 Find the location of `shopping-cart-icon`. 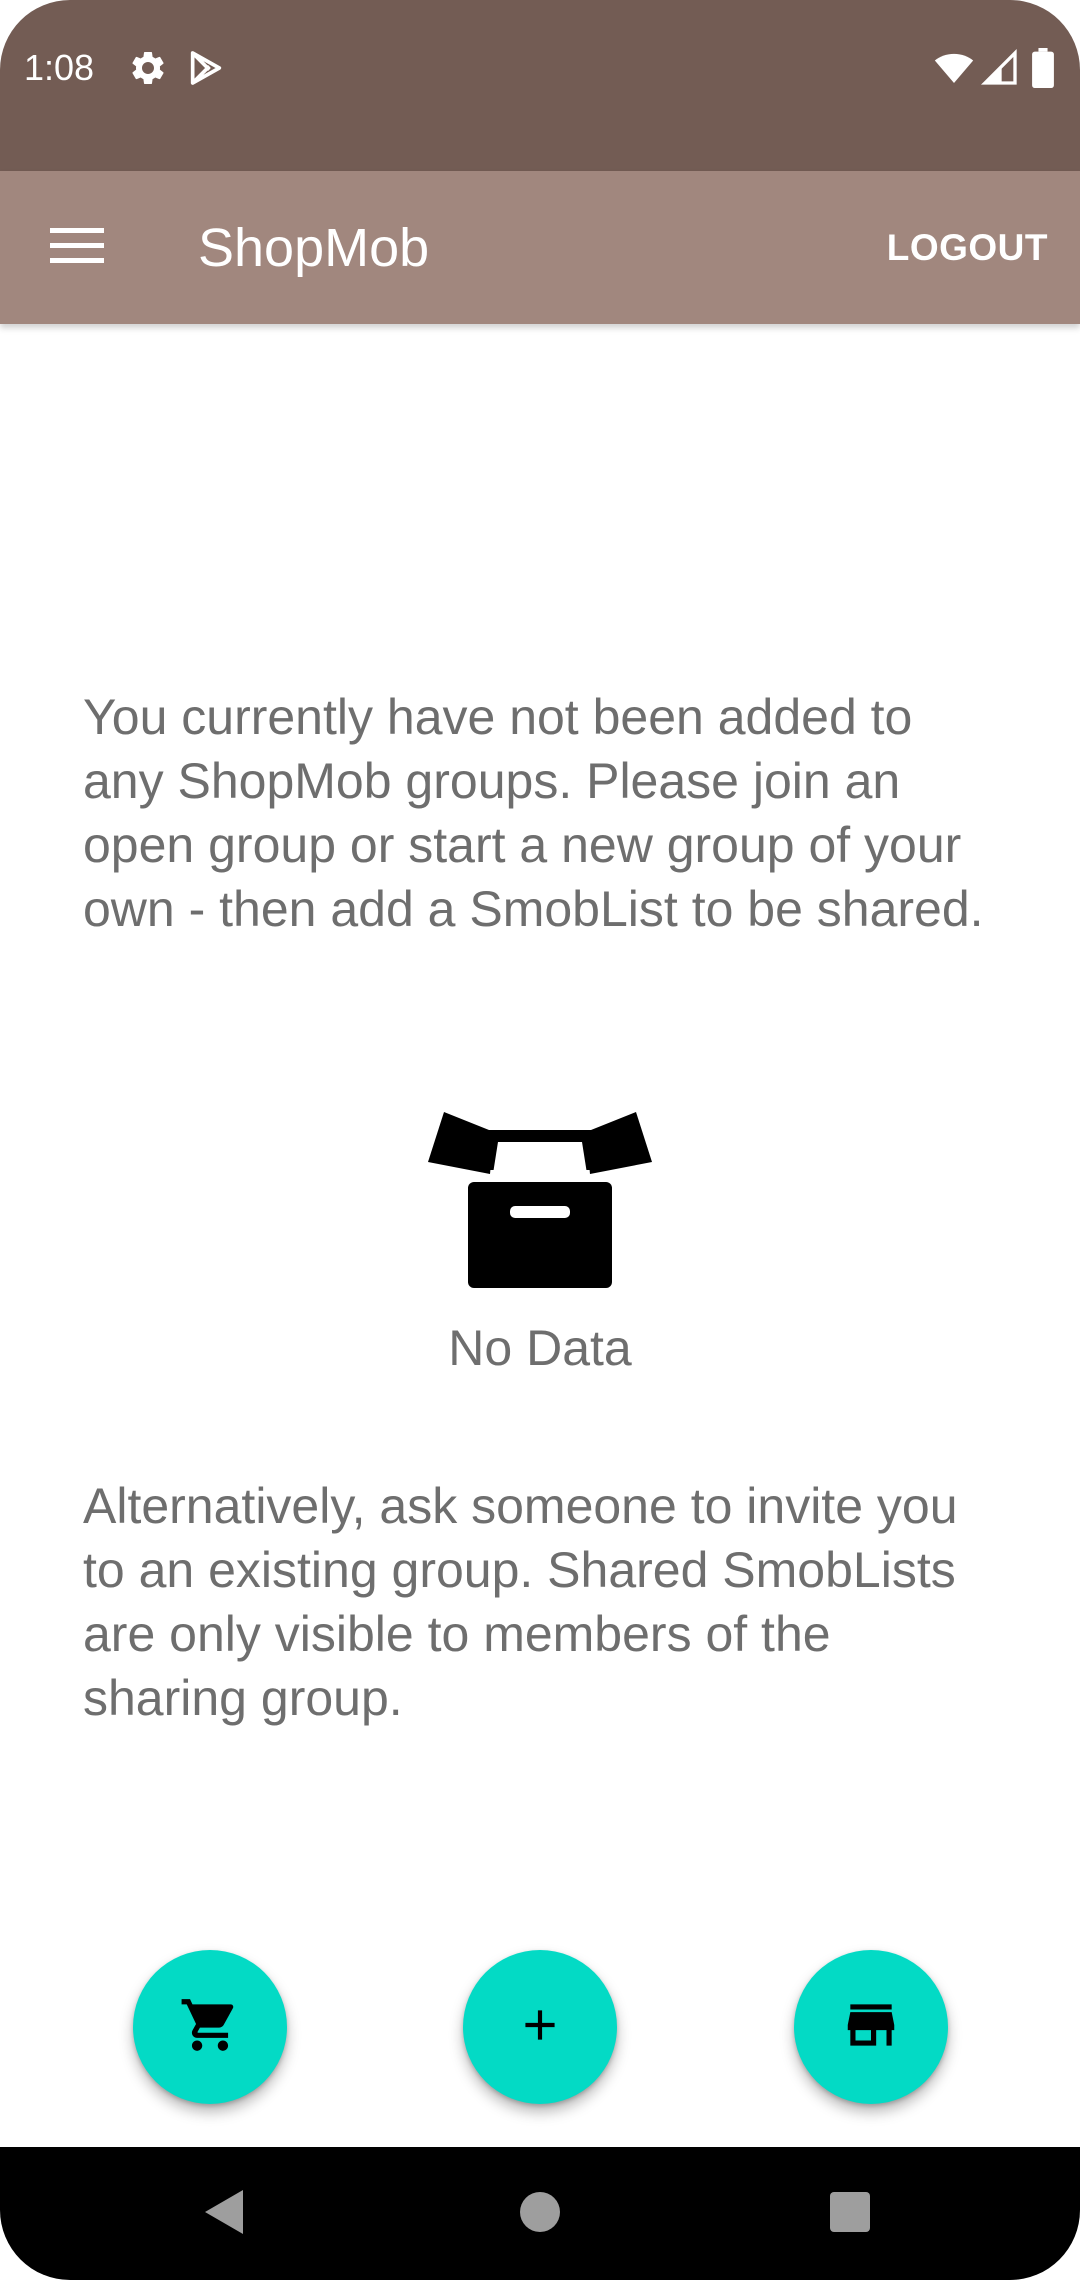

shopping-cart-icon is located at coordinates (210, 2027).